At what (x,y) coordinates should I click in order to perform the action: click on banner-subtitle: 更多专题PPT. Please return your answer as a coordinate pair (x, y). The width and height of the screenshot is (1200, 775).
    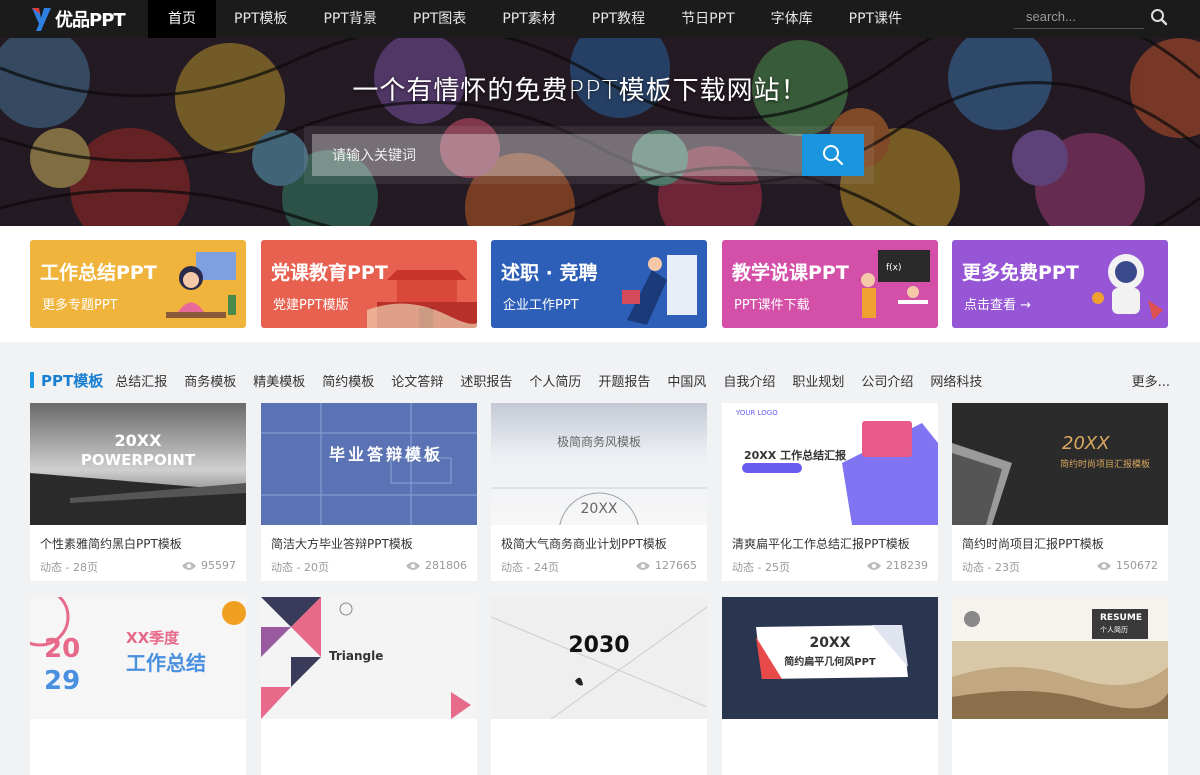
    Looking at the image, I should click on (80, 305).